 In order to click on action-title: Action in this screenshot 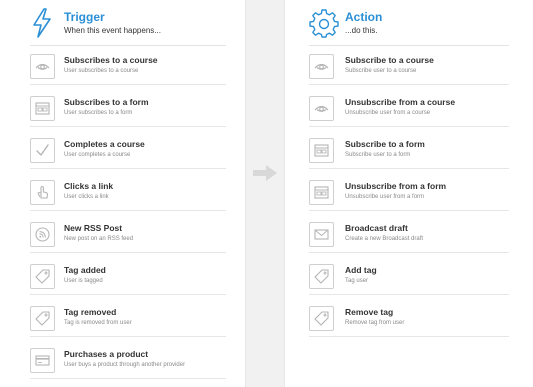, I will do `click(364, 17)`.